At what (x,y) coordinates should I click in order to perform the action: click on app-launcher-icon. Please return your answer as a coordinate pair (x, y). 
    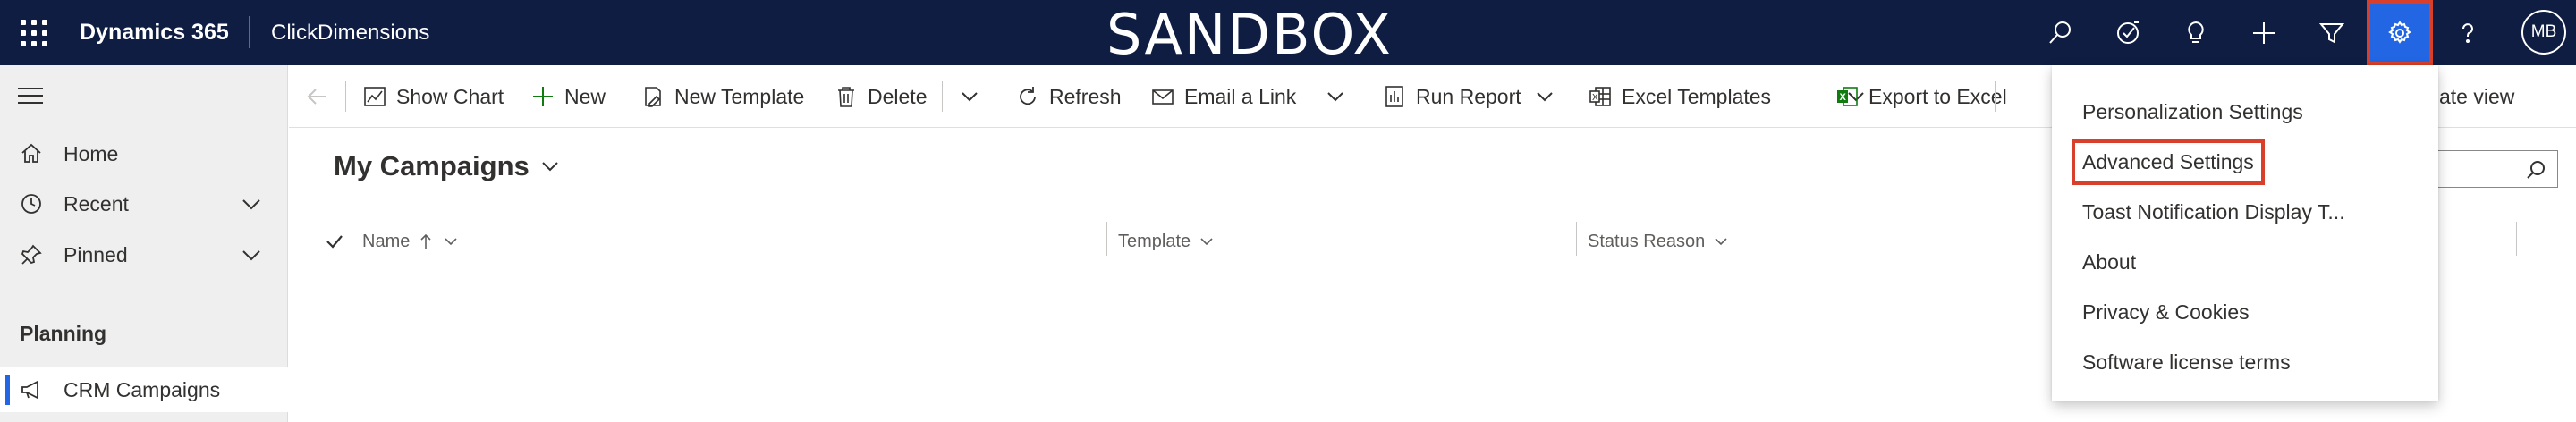
    Looking at the image, I should click on (33, 32).